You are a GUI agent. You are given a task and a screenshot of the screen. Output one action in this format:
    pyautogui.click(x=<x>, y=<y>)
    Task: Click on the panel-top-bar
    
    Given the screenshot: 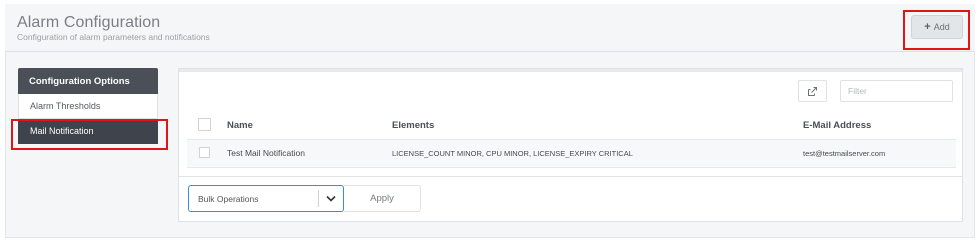 What is the action you would take?
    pyautogui.click(x=570, y=70)
    